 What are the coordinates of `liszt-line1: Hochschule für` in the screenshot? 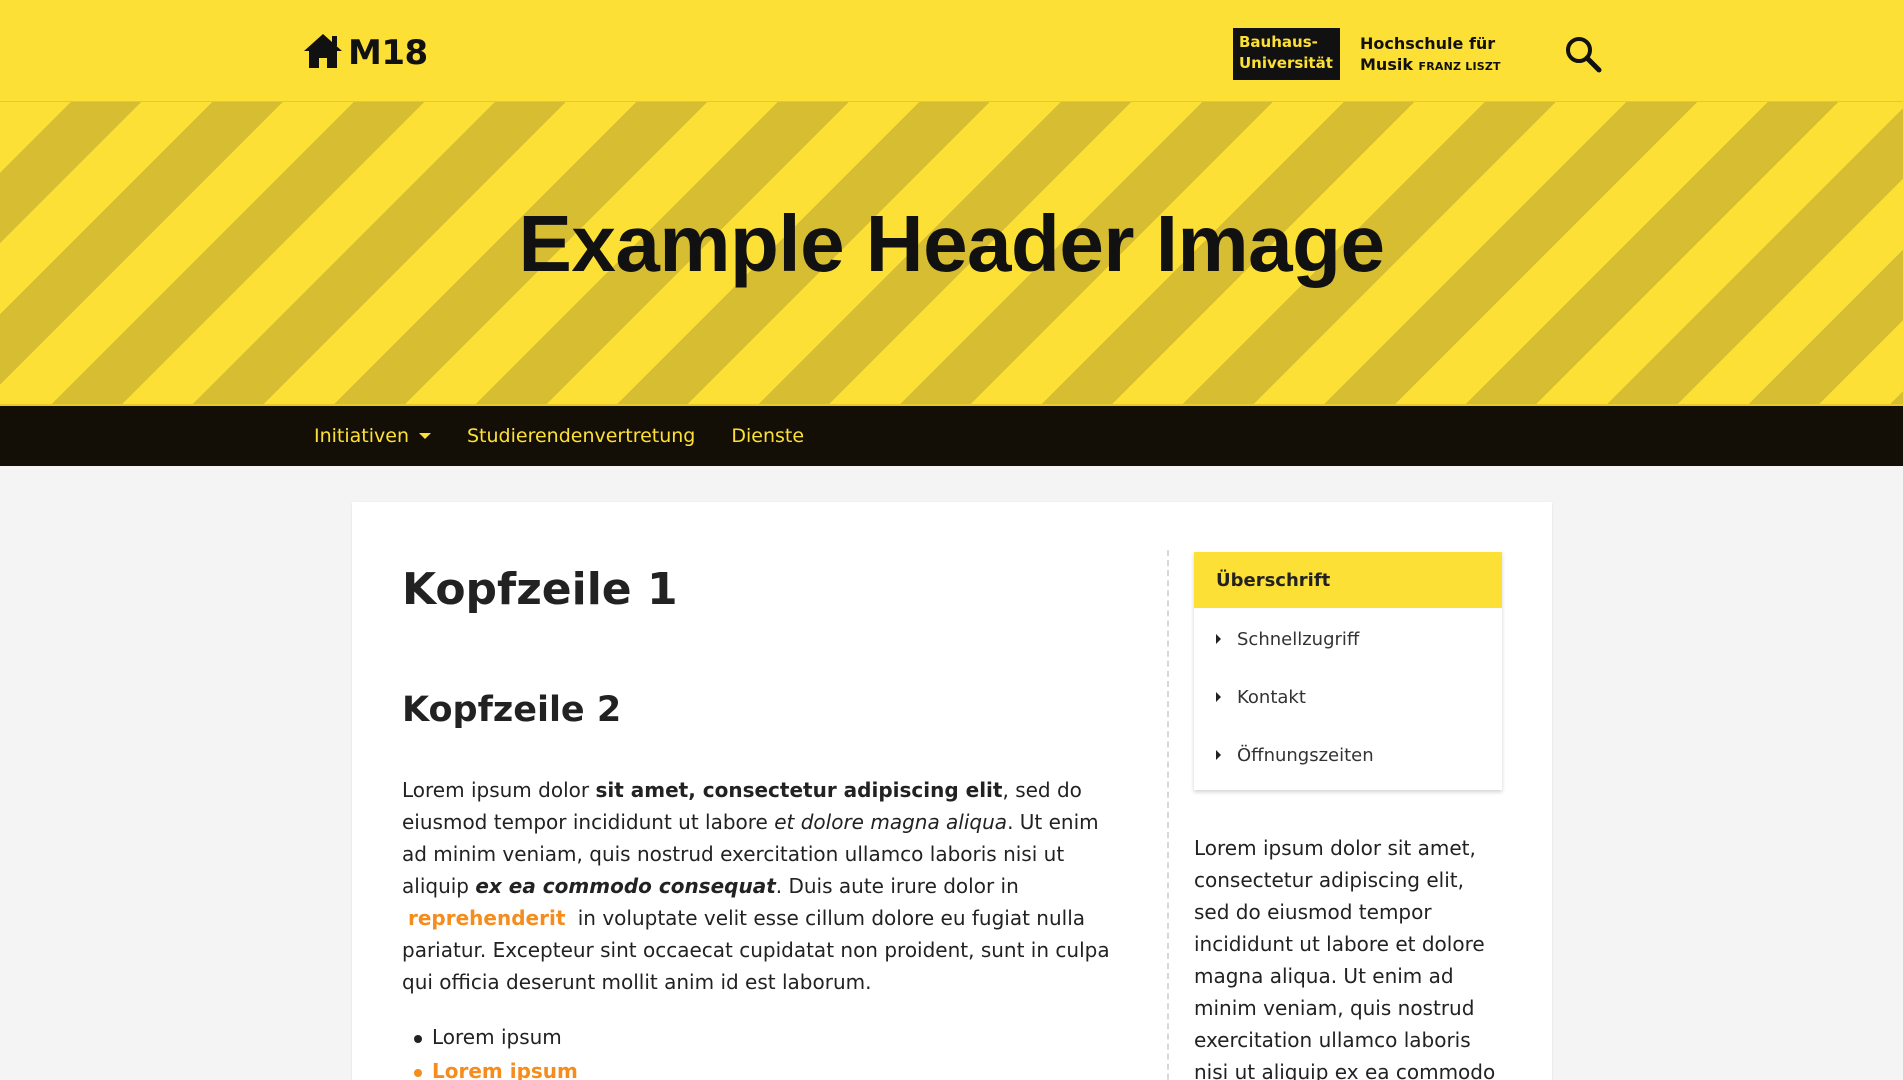 It's located at (1428, 43).